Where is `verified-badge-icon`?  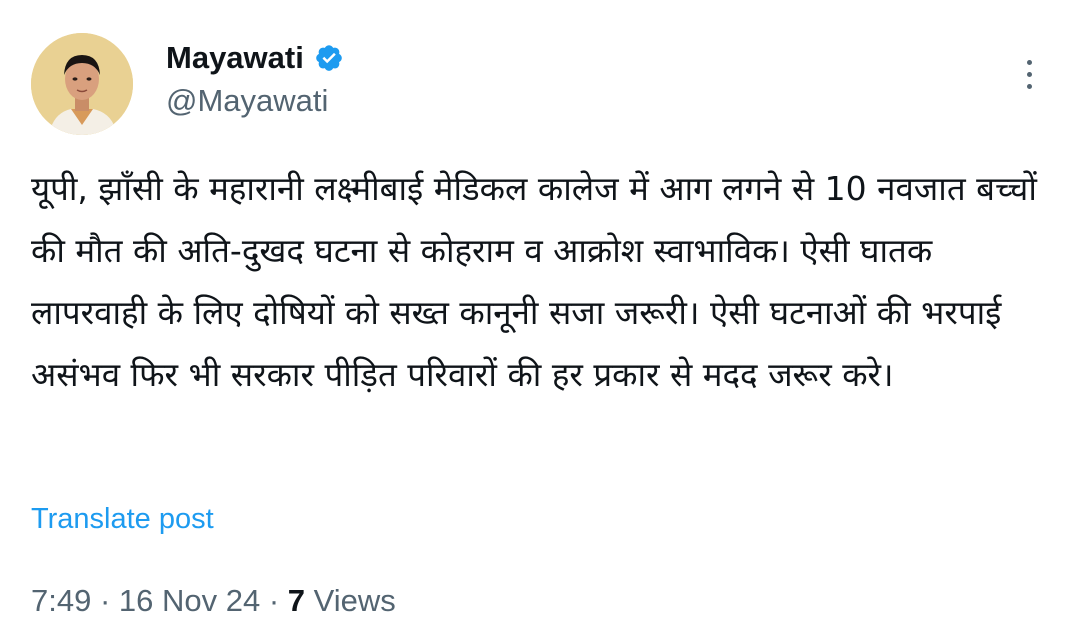
verified-badge-icon is located at coordinates (329, 58).